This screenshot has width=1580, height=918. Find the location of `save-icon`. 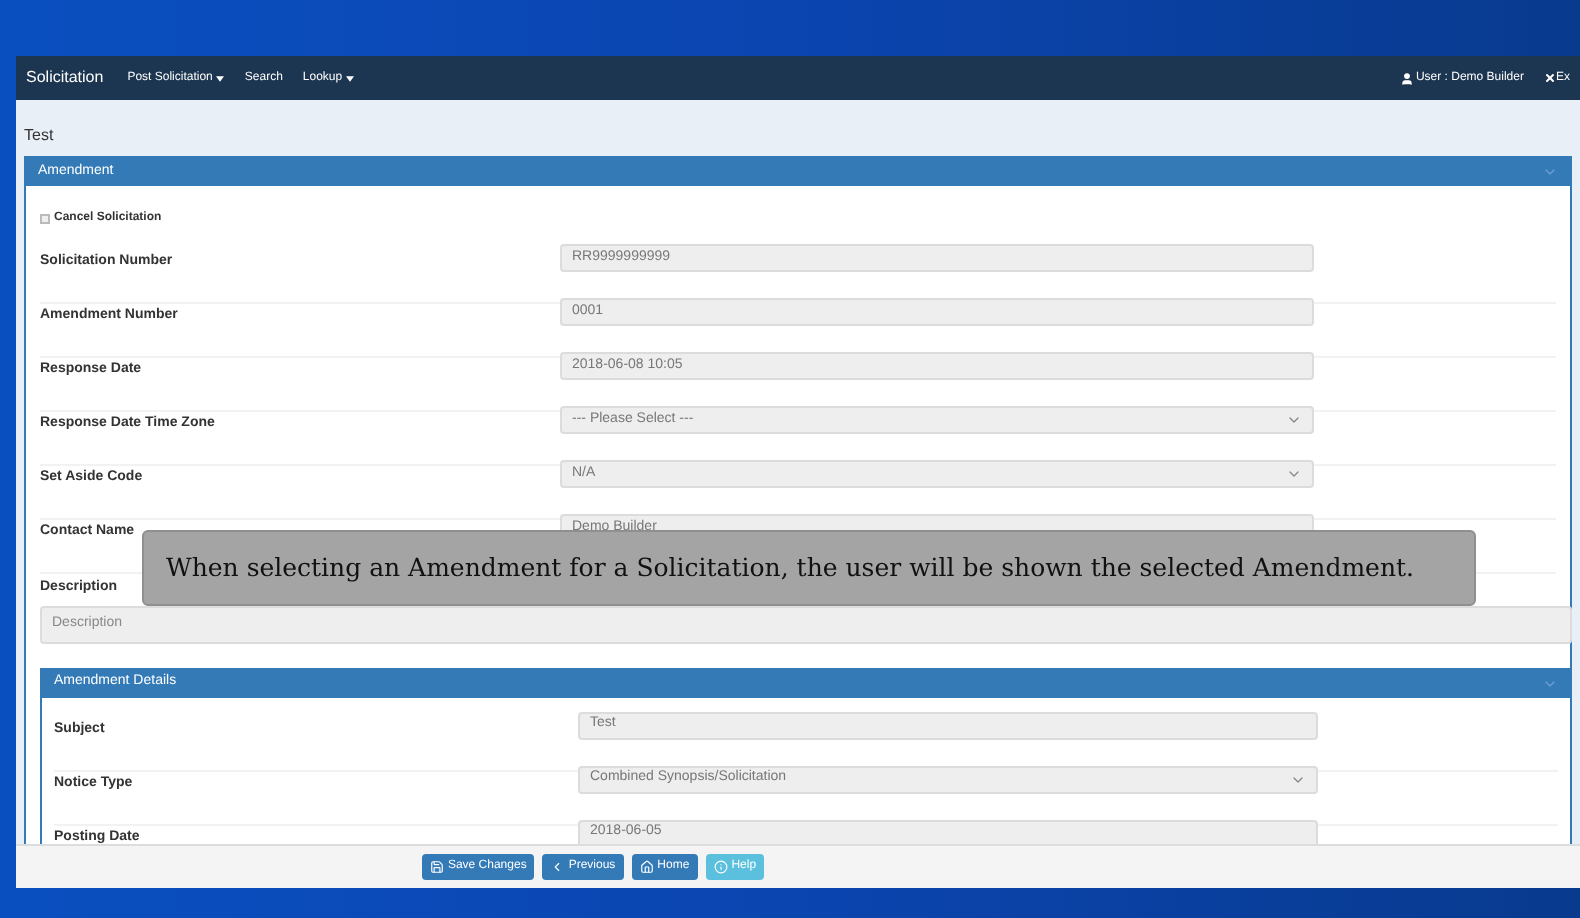

save-icon is located at coordinates (436, 867).